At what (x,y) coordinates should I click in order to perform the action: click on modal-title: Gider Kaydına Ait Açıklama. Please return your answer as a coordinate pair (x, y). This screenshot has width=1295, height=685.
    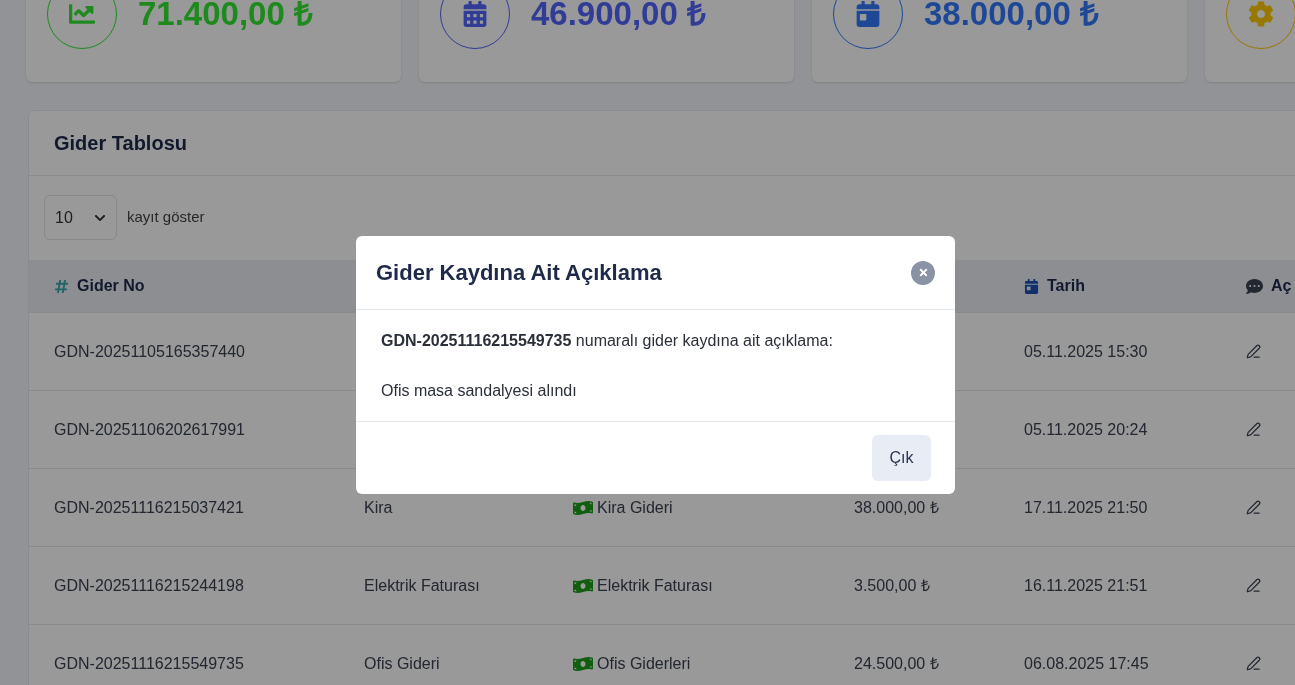
    Looking at the image, I should click on (519, 273).